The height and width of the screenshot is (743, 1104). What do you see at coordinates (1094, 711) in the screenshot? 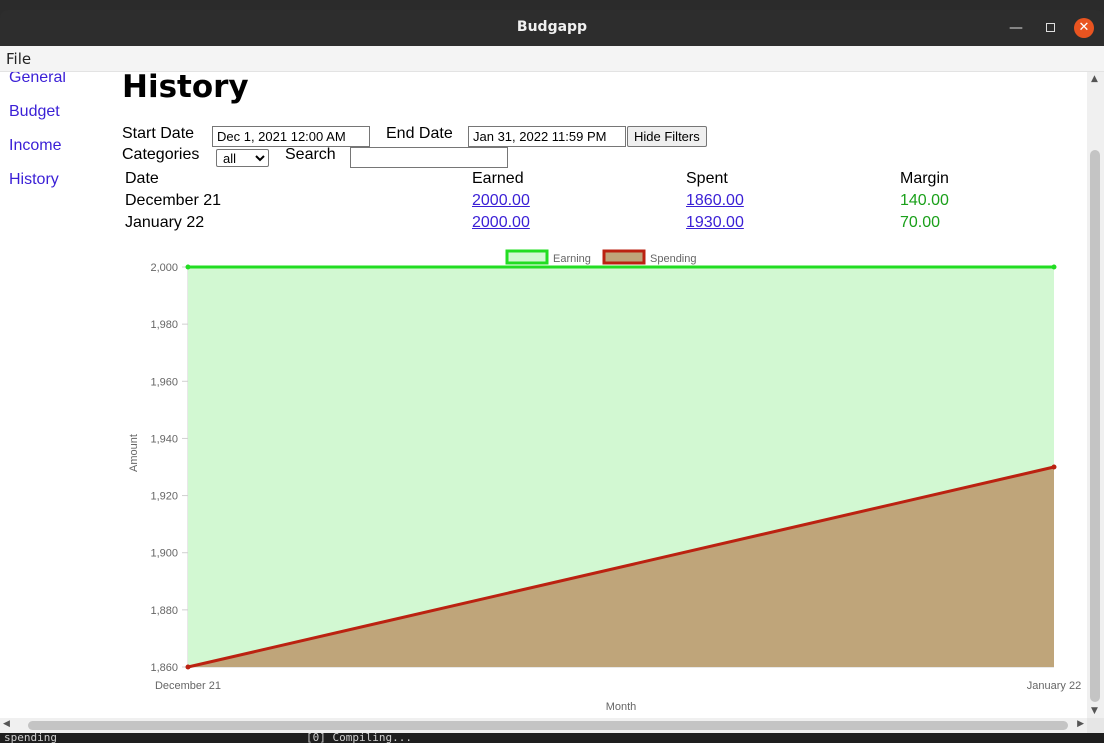
I see `scroll-down-icon: ▼` at bounding box center [1094, 711].